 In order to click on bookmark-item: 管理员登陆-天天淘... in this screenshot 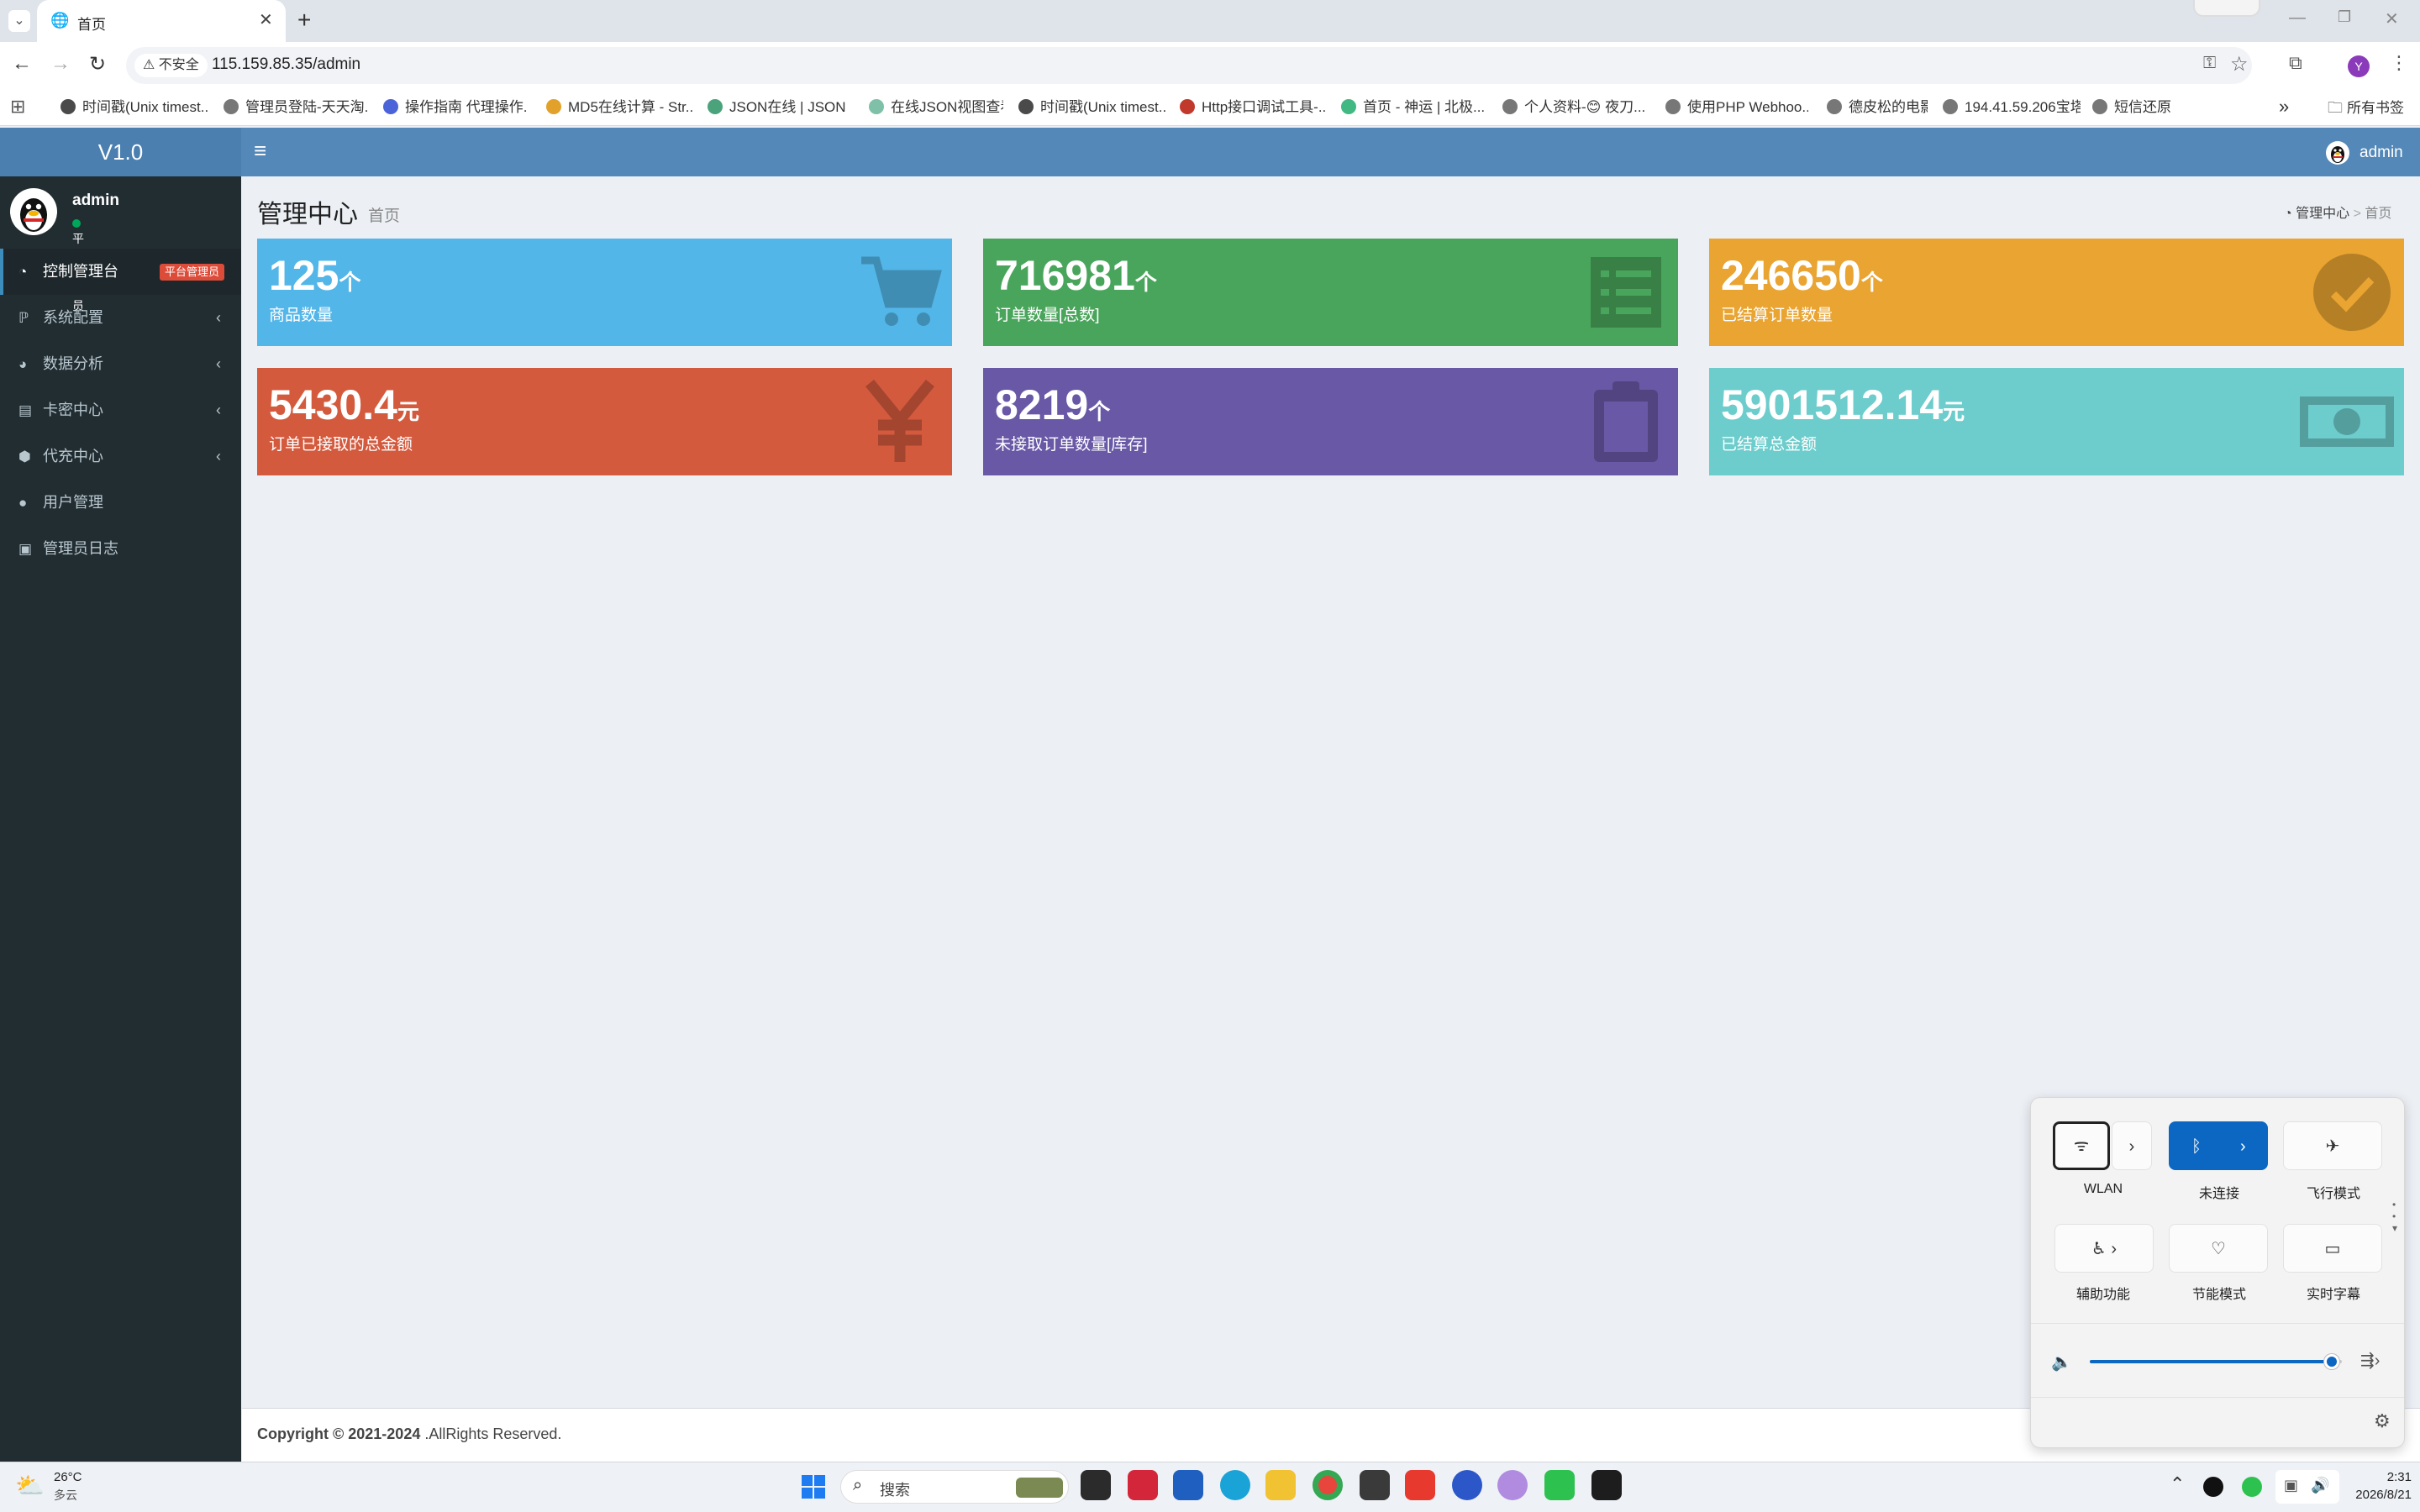, I will do `click(296, 107)`.